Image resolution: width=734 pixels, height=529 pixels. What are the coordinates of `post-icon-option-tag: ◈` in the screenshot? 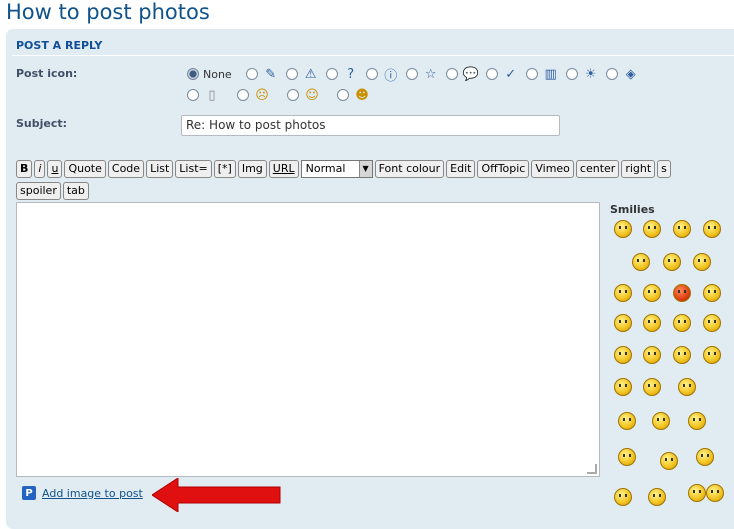 It's located at (622, 74).